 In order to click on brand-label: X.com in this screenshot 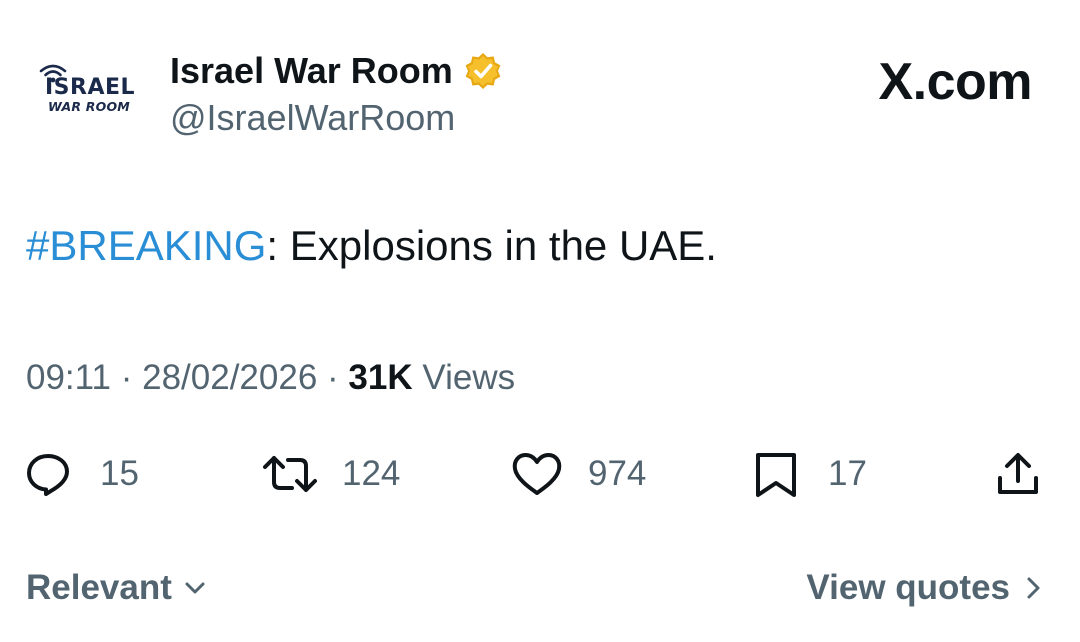, I will do `click(955, 82)`.